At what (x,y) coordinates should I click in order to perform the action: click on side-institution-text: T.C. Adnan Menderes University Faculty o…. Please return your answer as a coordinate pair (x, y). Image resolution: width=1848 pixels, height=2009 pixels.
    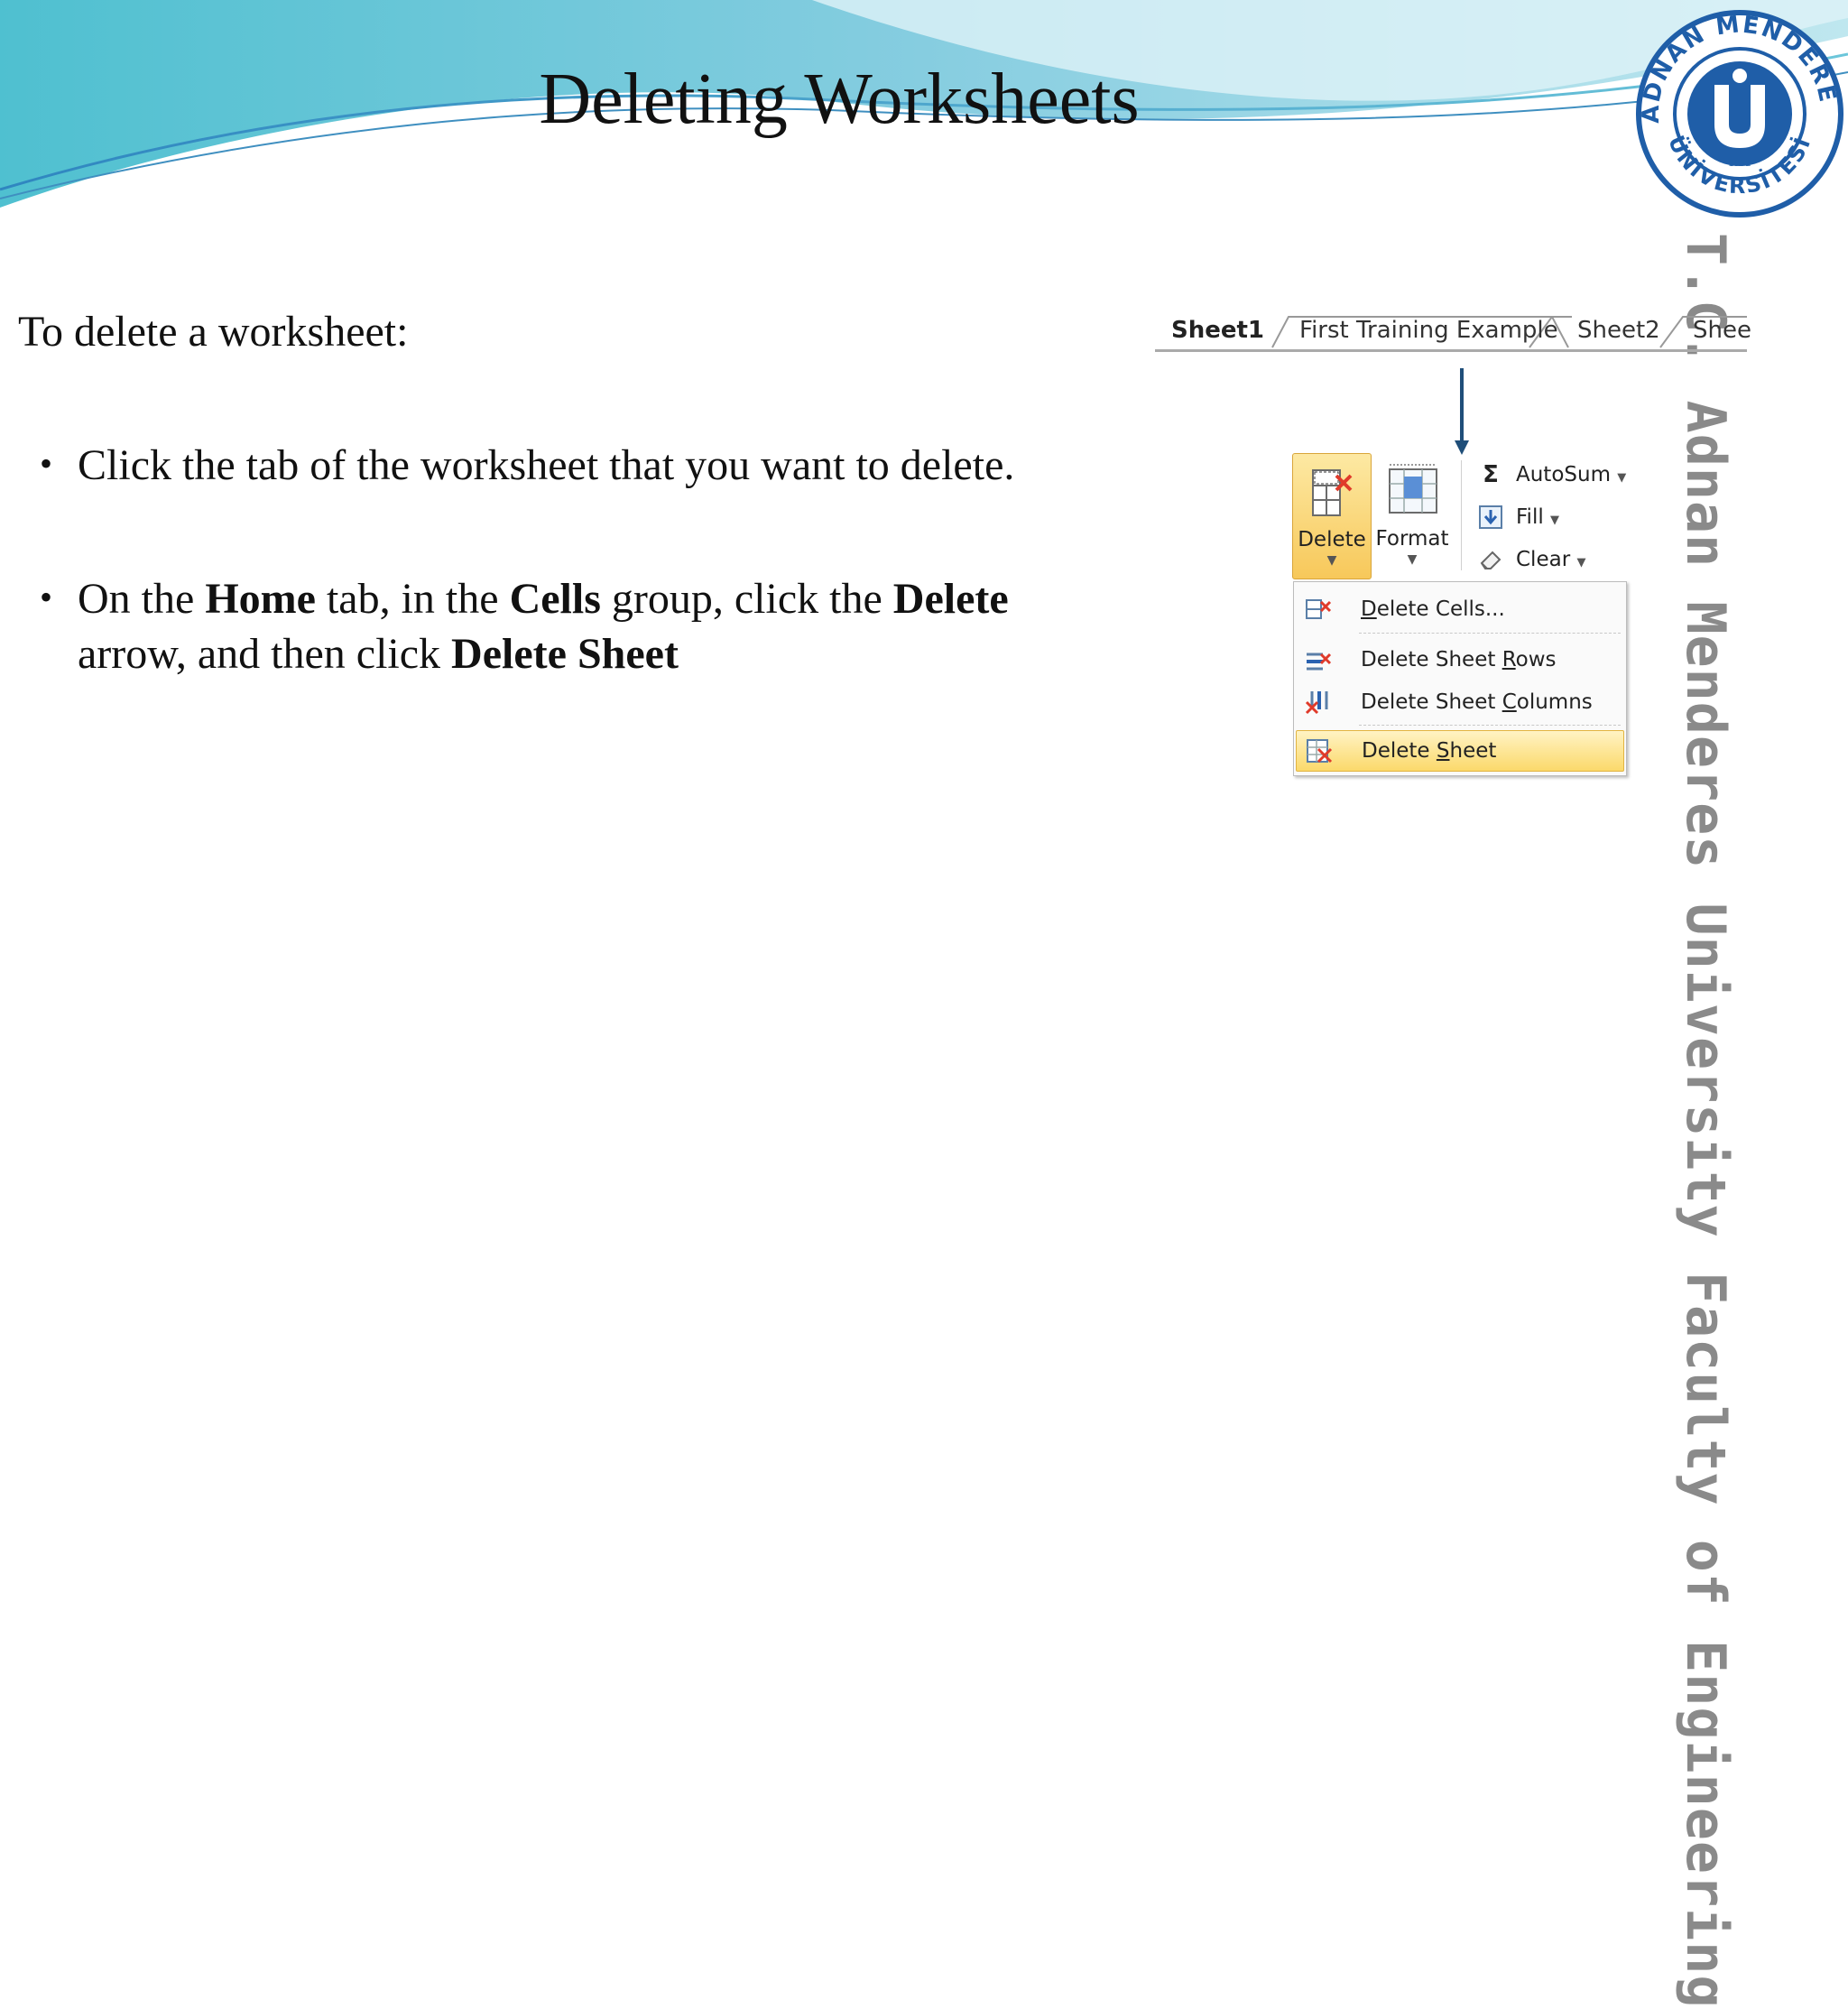
    Looking at the image, I should click on (1705, 1121).